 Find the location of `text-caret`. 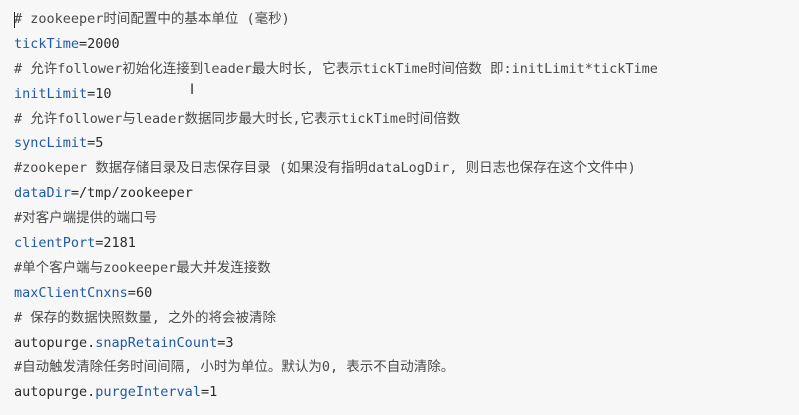

text-caret is located at coordinates (14, 20).